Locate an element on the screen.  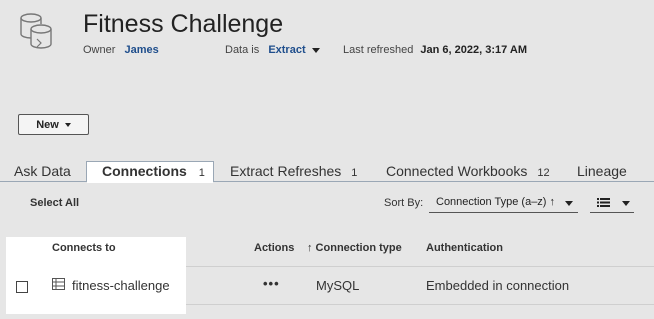
select-all-button: Select All is located at coordinates (54, 203).